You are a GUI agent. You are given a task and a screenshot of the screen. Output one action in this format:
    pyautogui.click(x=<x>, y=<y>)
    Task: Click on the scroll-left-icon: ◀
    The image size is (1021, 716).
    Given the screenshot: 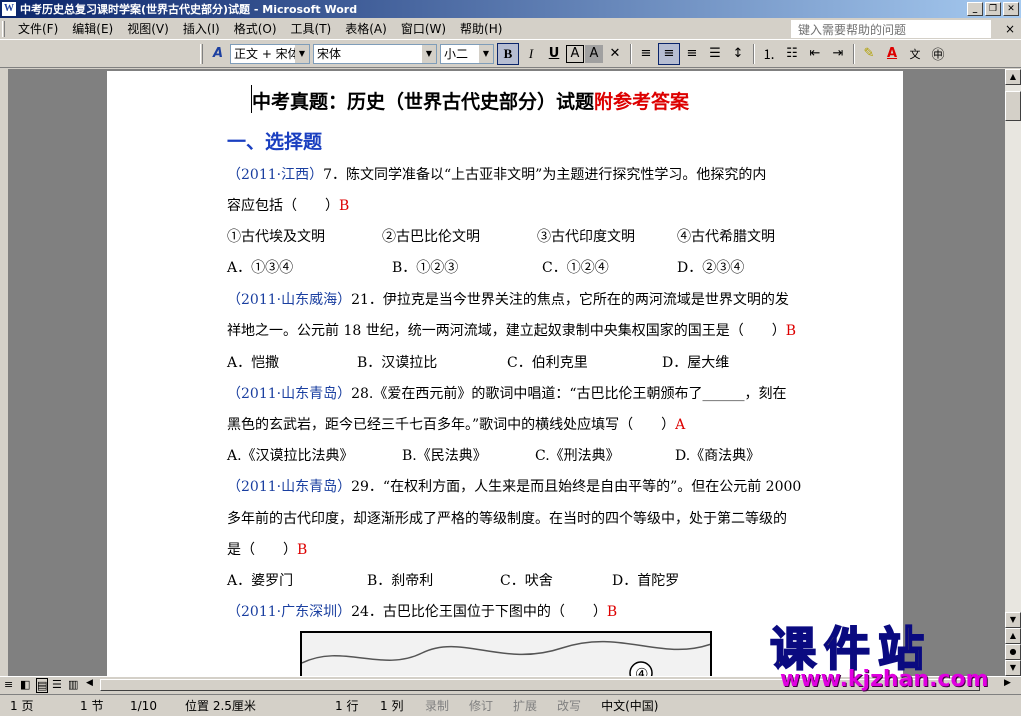 What is the action you would take?
    pyautogui.click(x=89, y=683)
    